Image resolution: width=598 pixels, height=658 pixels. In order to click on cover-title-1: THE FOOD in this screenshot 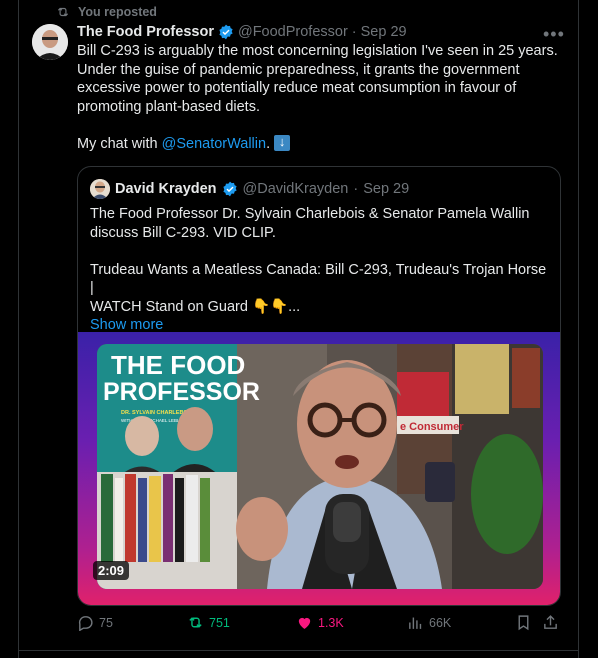, I will do `click(178, 365)`.